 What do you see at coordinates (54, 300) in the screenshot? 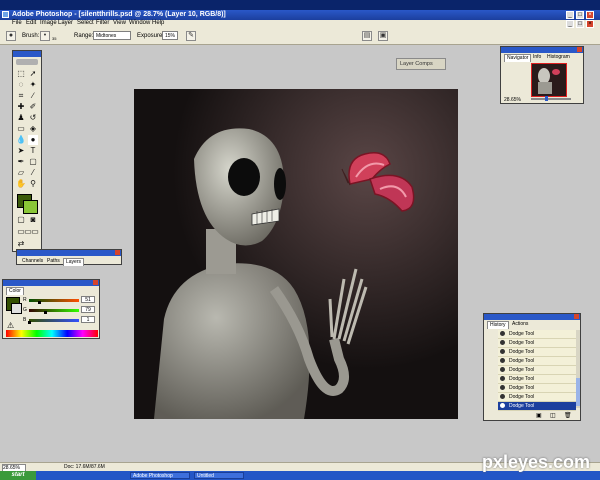
I see `color-slider-r` at bounding box center [54, 300].